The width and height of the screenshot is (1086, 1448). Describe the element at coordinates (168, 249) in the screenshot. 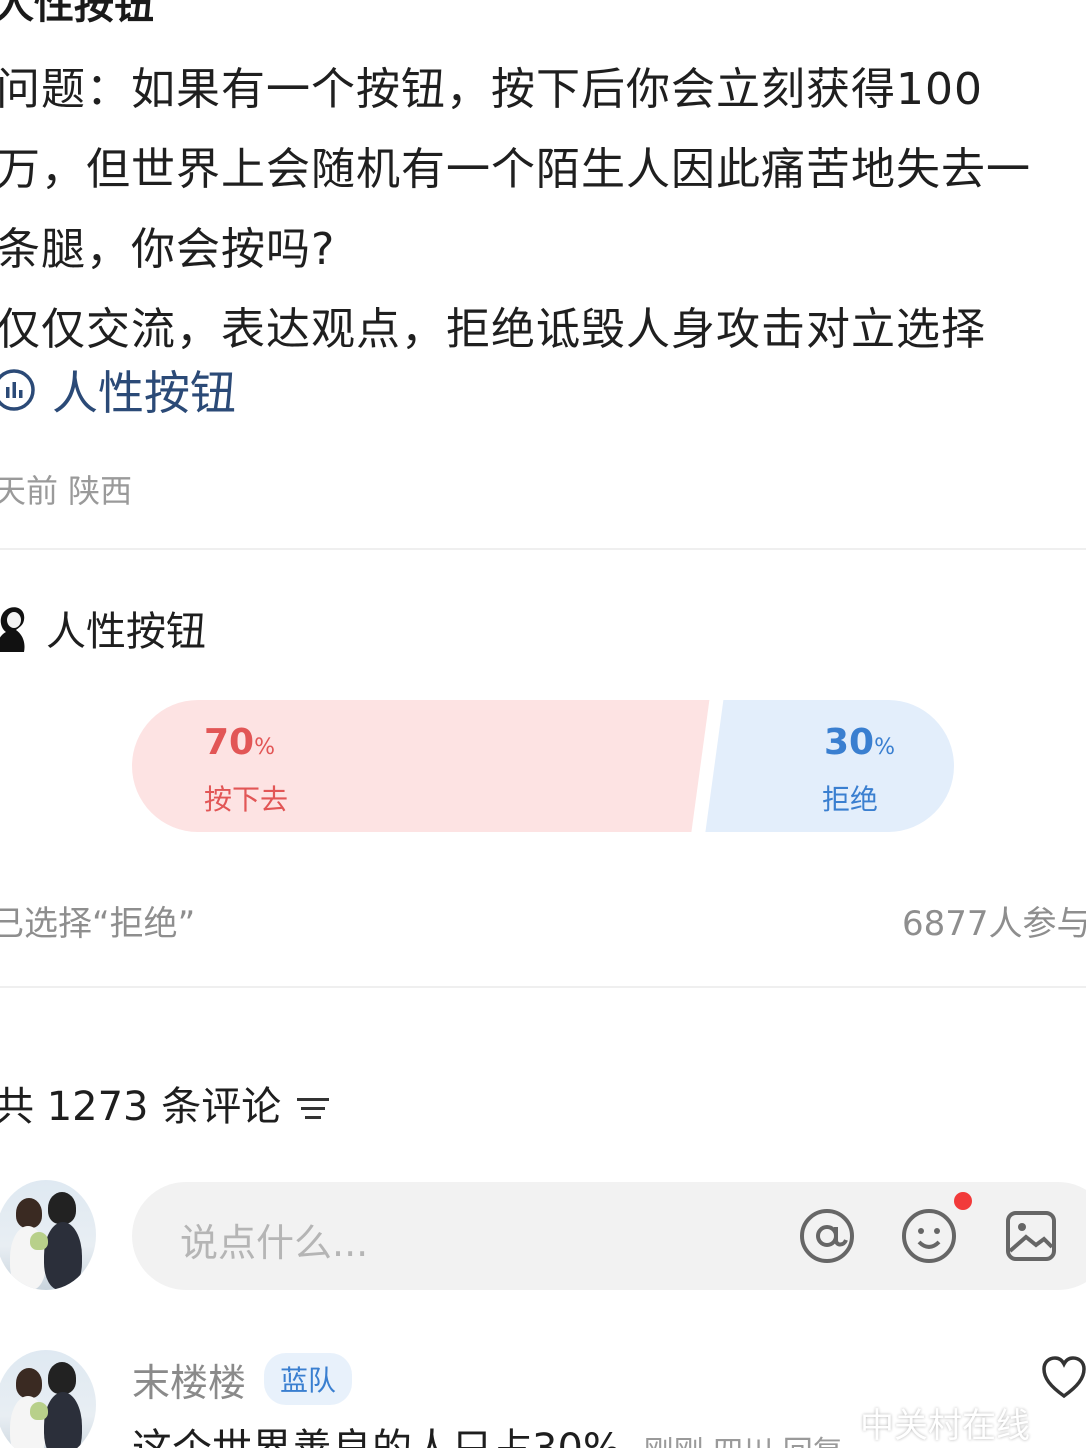

I see `post-body-line: 条腿，你会按吗?` at that location.